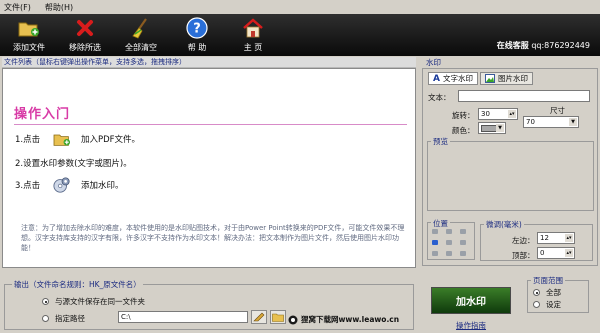 The width and height of the screenshot is (600, 333). I want to click on step-2: 2.设置水印参数(文字或图片)。, so click(73, 163).